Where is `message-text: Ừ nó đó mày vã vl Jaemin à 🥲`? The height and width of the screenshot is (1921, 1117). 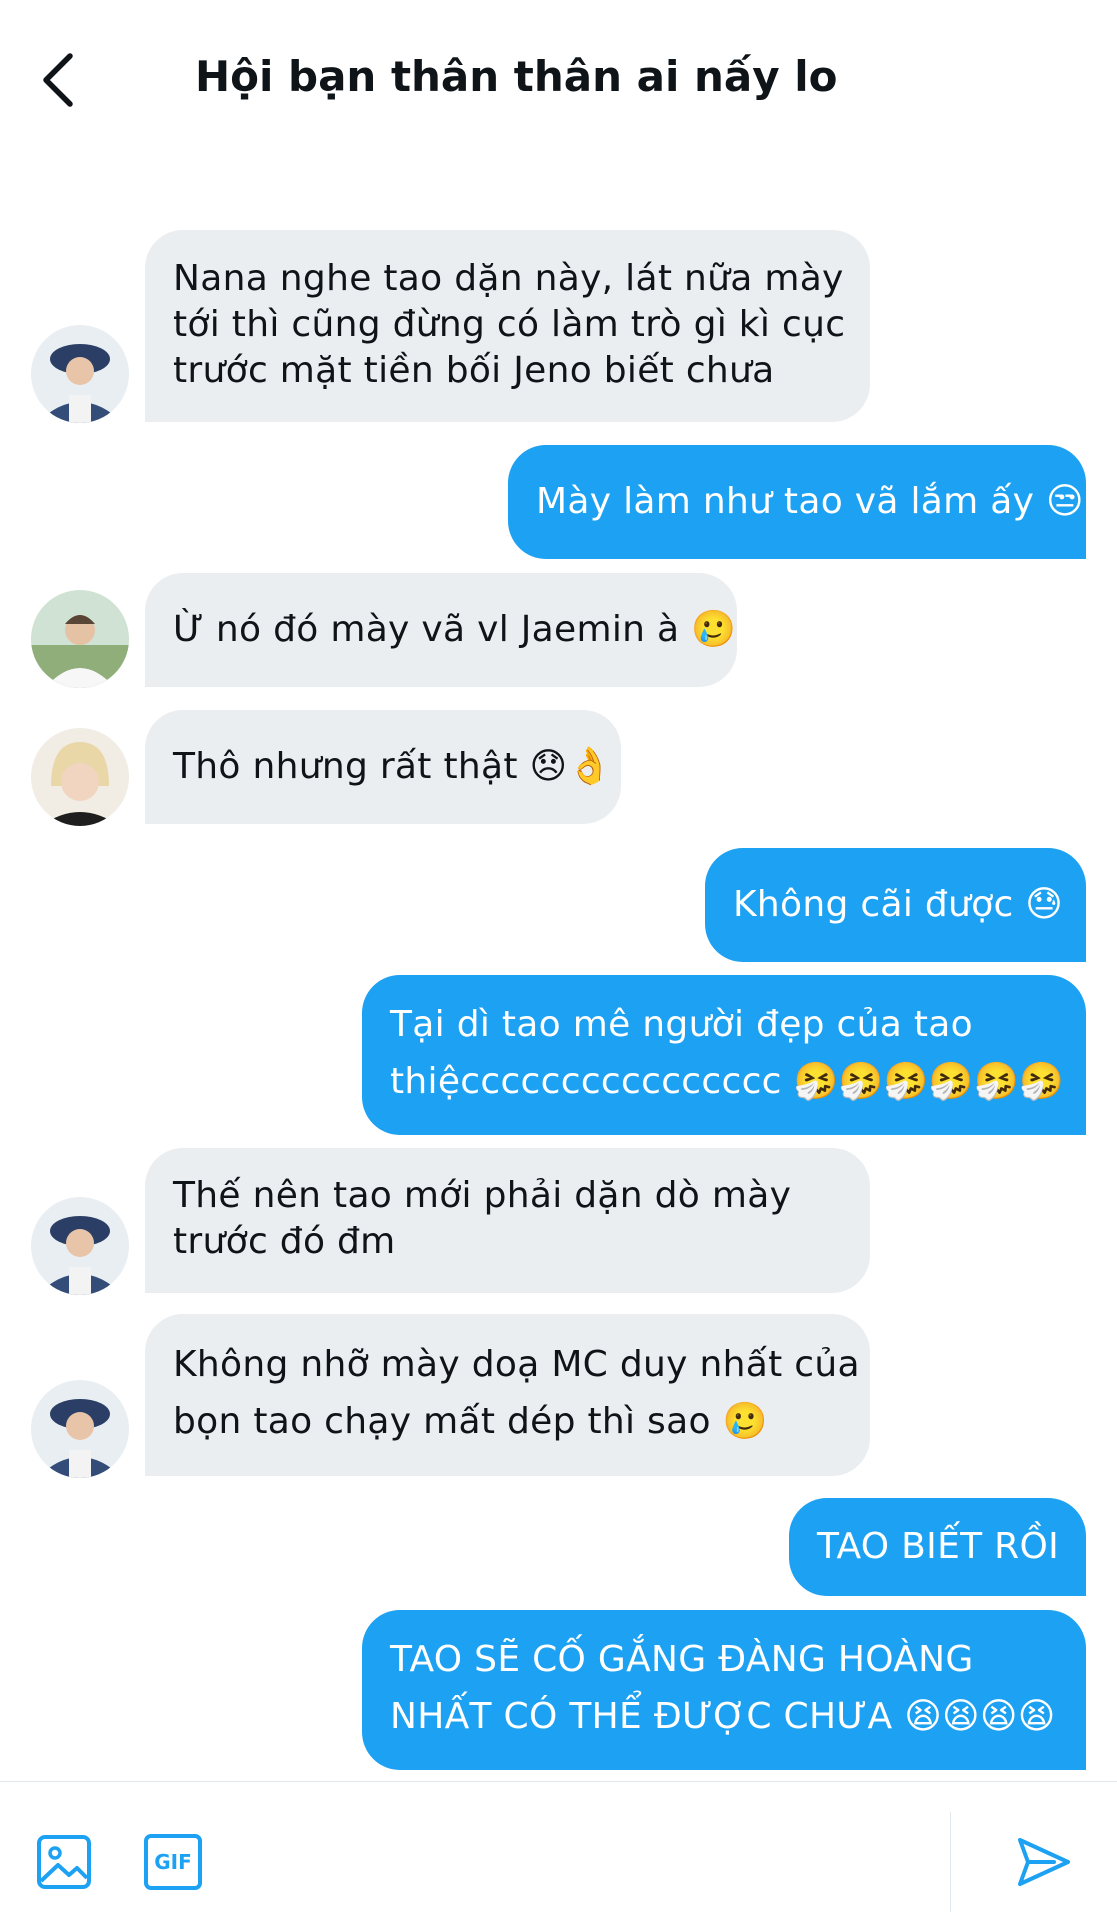 message-text: Ừ nó đó mày vã vl Jaemin à 🥲 is located at coordinates (455, 629).